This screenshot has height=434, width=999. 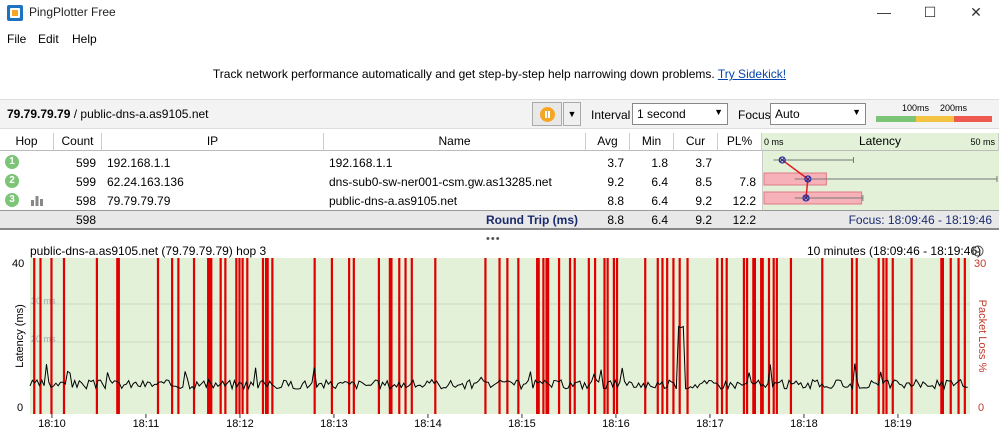 I want to click on menu-file: File, so click(x=16, y=39).